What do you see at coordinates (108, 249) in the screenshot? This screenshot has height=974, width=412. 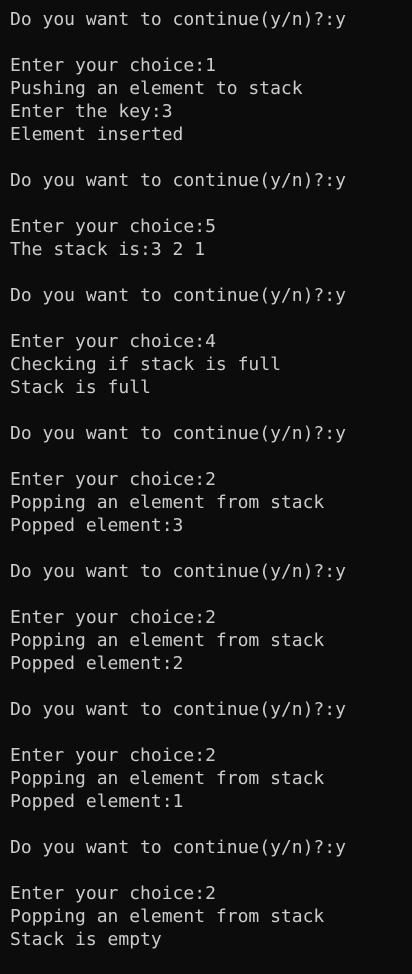 I see `output-line: The stack is:3 2 1` at bounding box center [108, 249].